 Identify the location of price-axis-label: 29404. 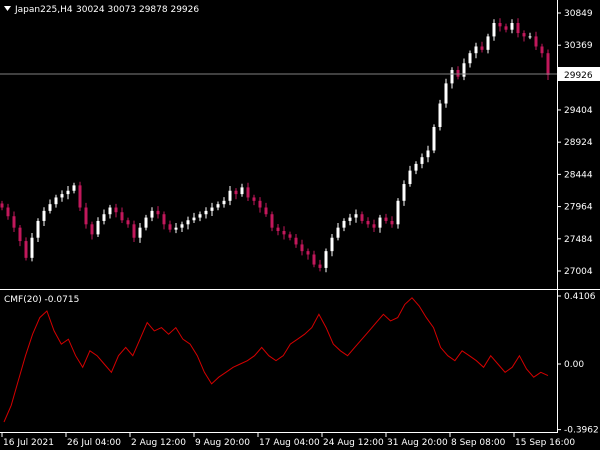
(578, 111).